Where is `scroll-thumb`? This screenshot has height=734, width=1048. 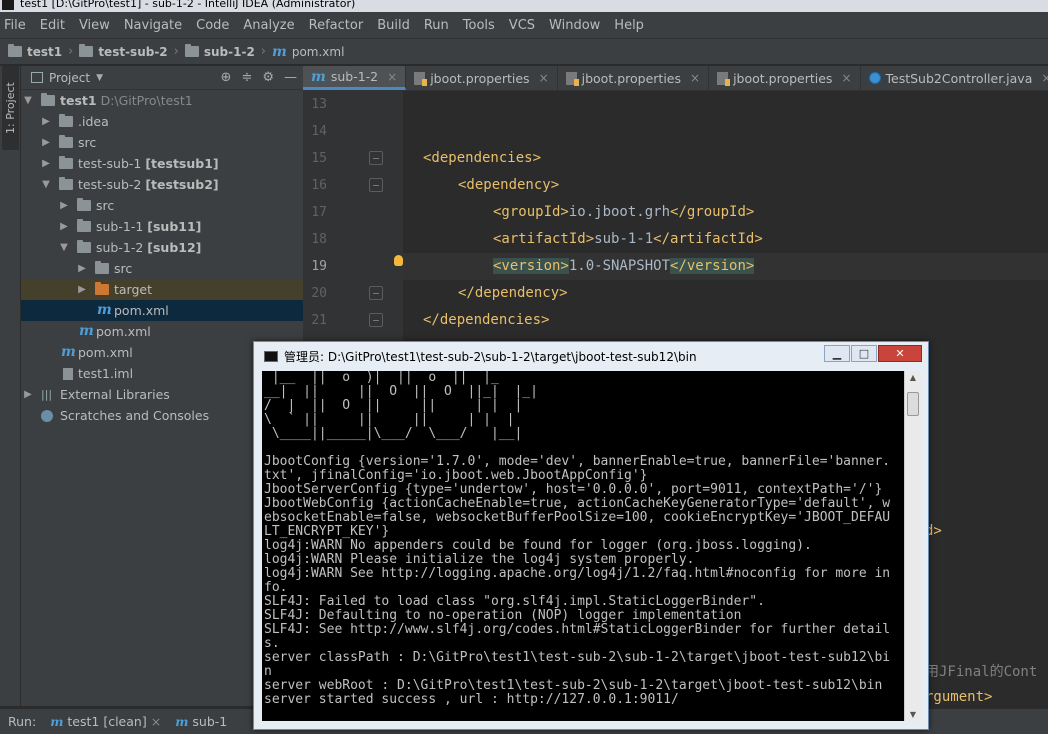
scroll-thumb is located at coordinates (913, 404).